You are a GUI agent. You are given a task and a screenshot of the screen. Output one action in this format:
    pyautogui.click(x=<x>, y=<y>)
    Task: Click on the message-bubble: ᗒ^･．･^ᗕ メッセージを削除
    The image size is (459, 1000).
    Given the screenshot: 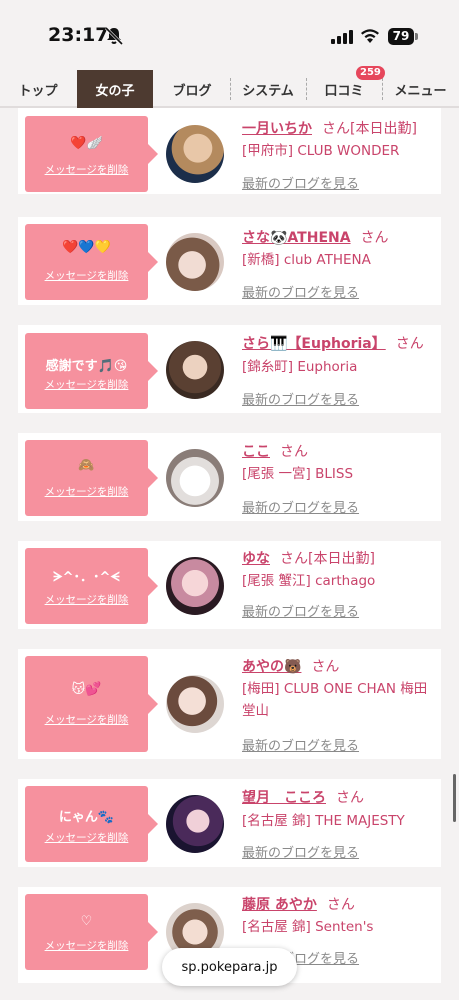 What is the action you would take?
    pyautogui.click(x=91, y=586)
    